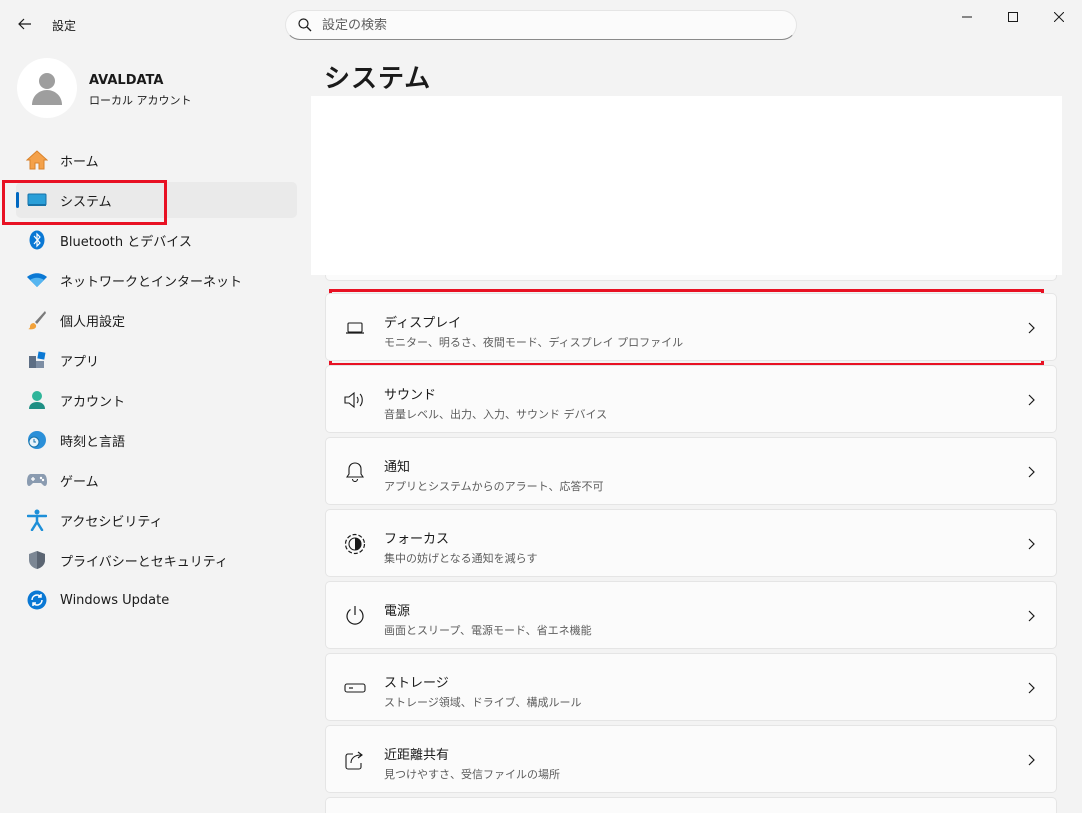  What do you see at coordinates (156, 480) in the screenshot?
I see `sidebar-item-gaming: ゲーム` at bounding box center [156, 480].